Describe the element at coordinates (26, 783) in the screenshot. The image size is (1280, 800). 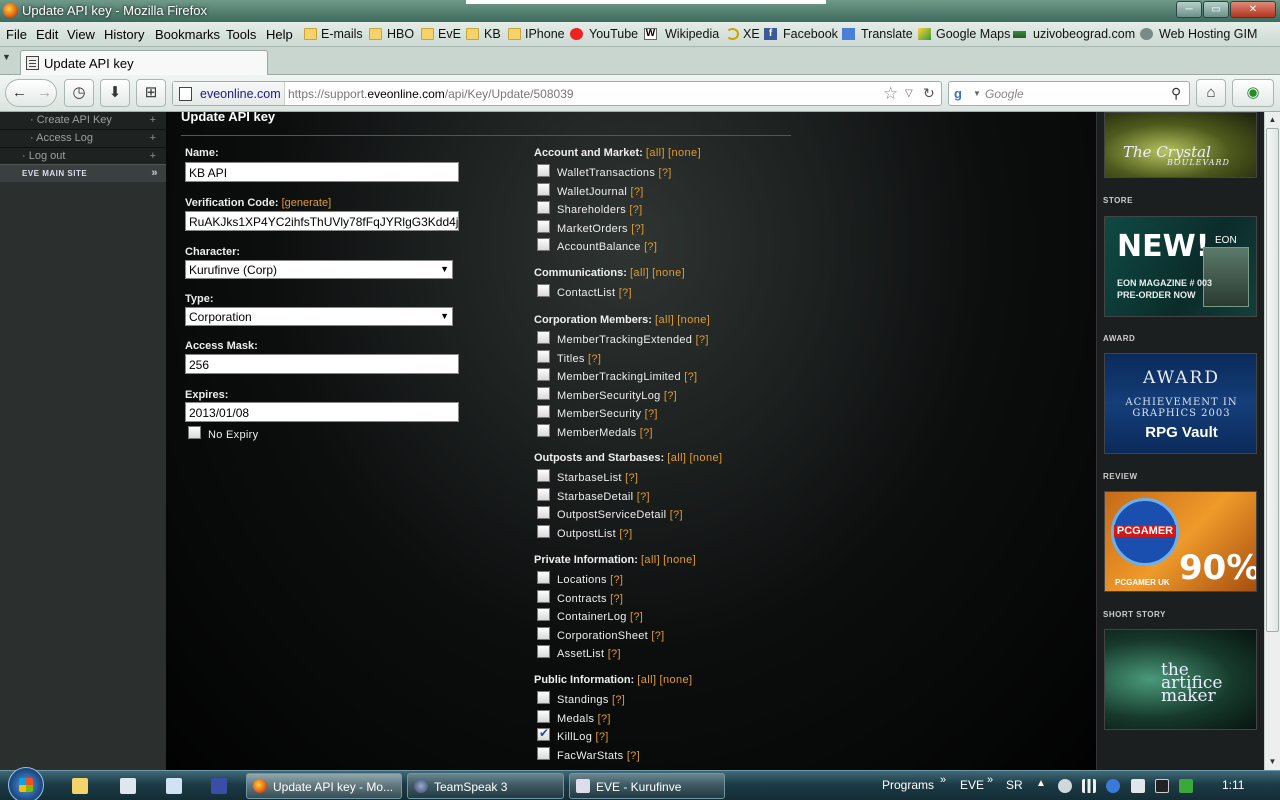
I see `start-button` at that location.